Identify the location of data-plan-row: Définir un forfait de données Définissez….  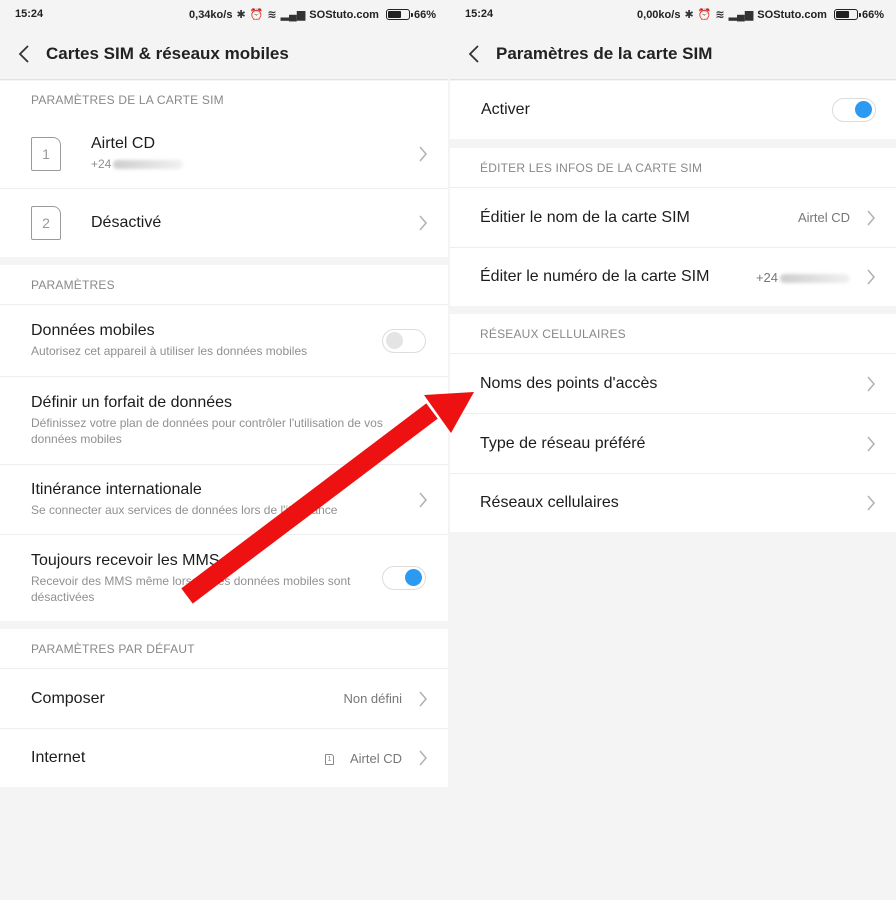
(224, 421).